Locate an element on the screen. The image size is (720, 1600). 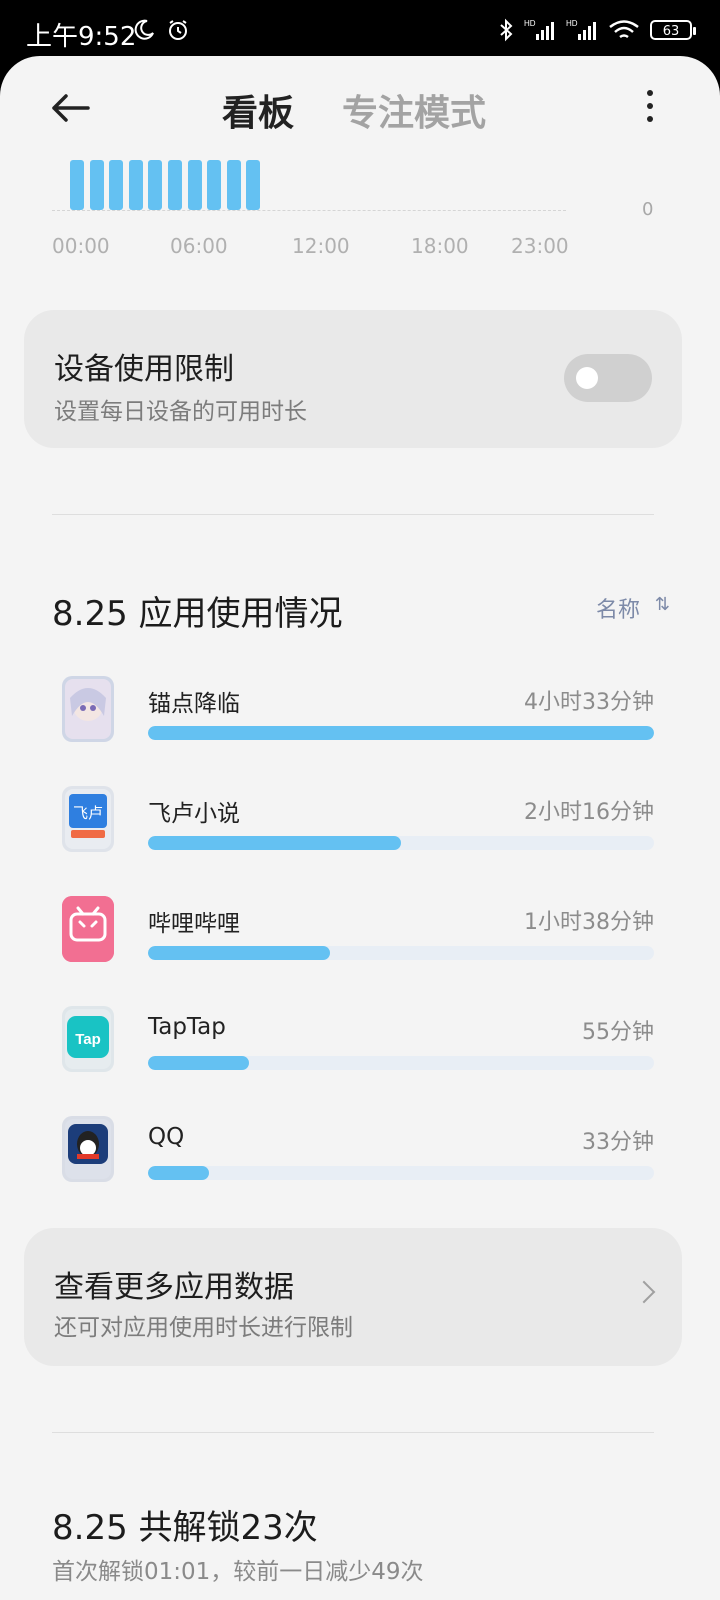
tick-label-2: 12:00 is located at coordinates (321, 246).